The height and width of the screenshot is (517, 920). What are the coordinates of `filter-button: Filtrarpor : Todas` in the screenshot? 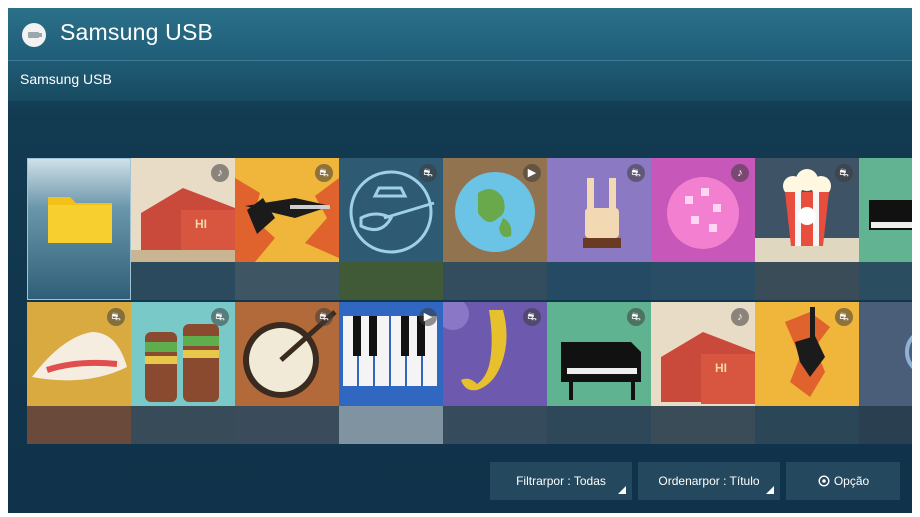 It's located at (561, 481).